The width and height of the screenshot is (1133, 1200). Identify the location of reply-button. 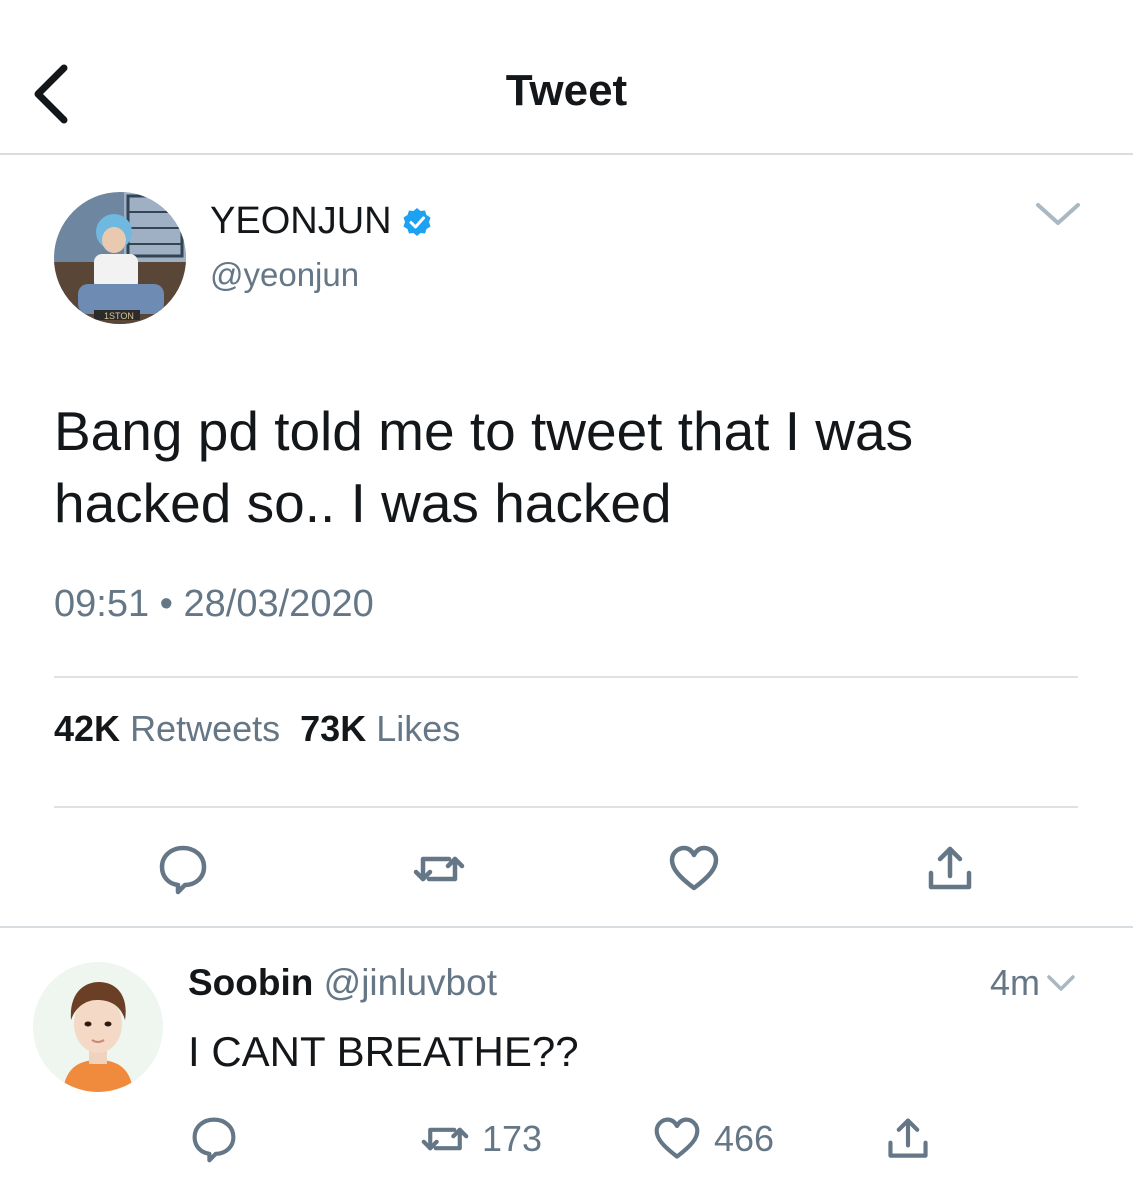
(183, 869).